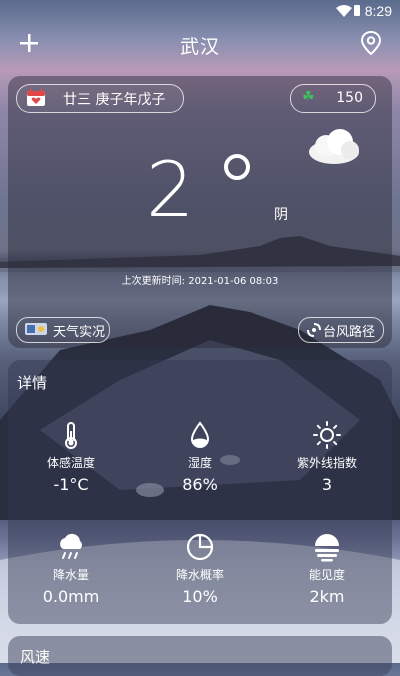 Image resolution: width=400 pixels, height=676 pixels. What do you see at coordinates (36, 329) in the screenshot?
I see `live-weather-icon` at bounding box center [36, 329].